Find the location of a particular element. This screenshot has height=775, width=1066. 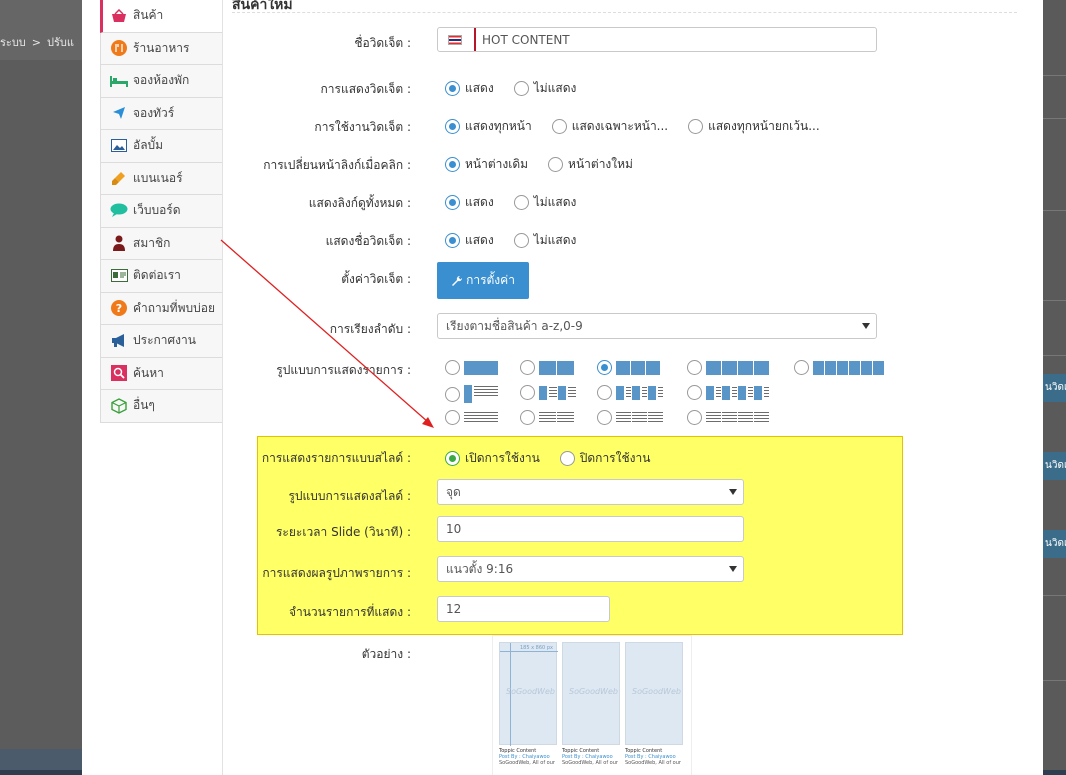

option-label: เปิดการใช้งาน is located at coordinates (502, 458).